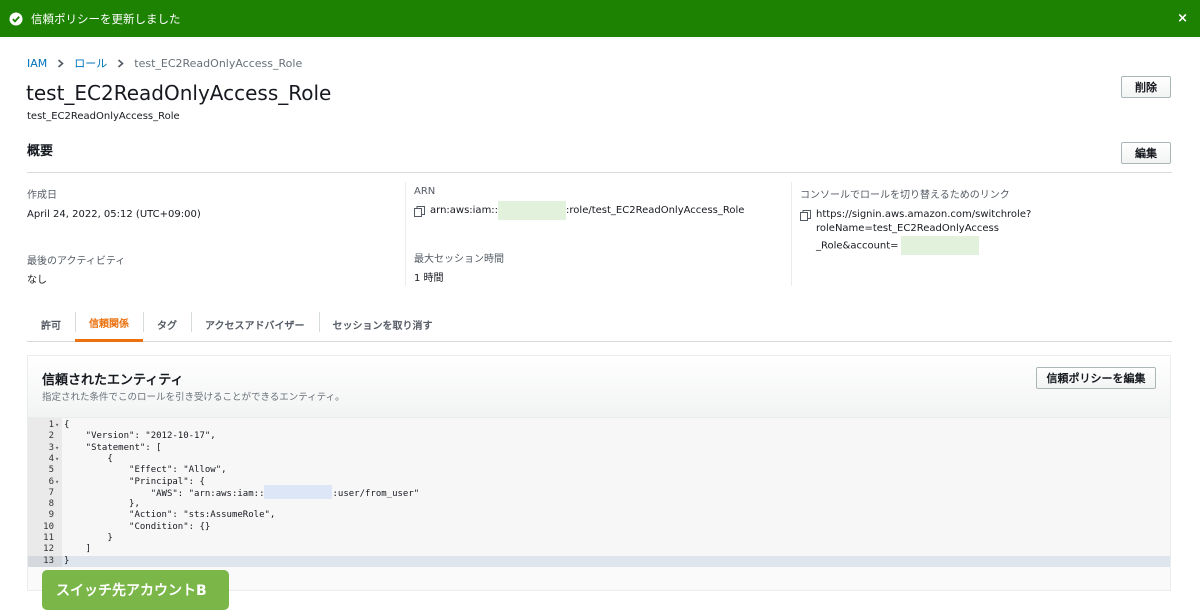 This screenshot has height=610, width=1200. What do you see at coordinates (51, 458) in the screenshot?
I see `line-number: 4` at bounding box center [51, 458].